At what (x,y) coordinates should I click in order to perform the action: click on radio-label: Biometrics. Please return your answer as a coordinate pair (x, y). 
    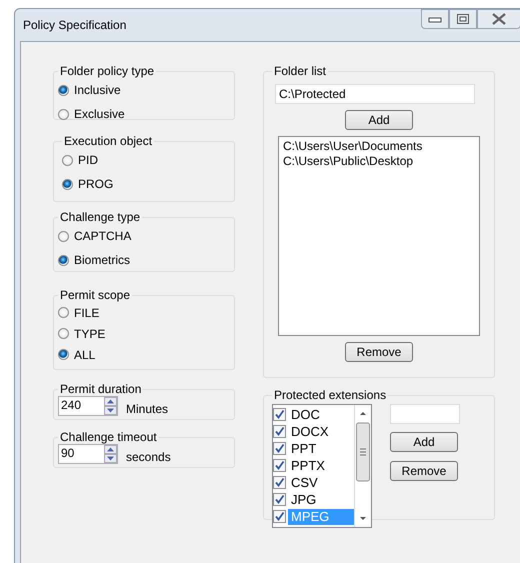
    Looking at the image, I should click on (102, 260).